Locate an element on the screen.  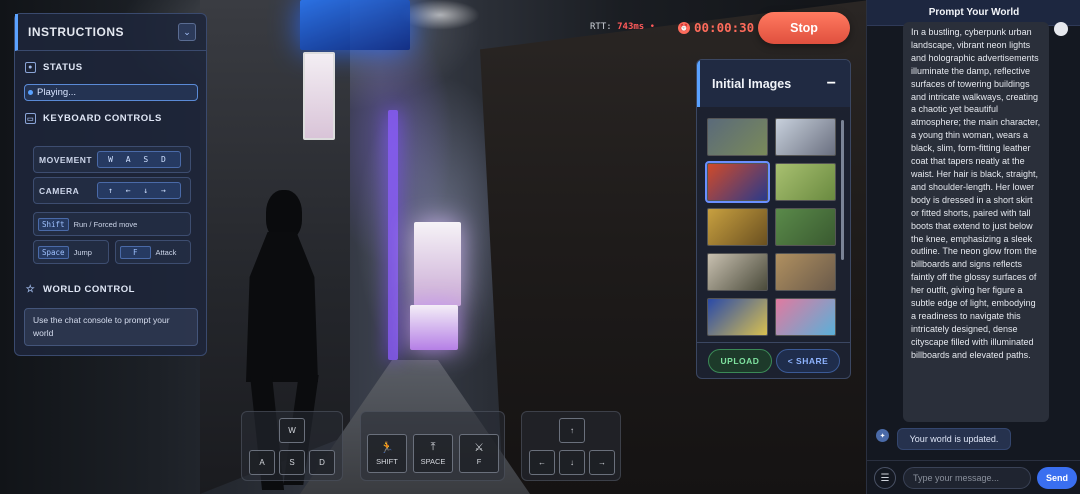
keyboard-section-title: ▭ KEYBOARD CONTROLS is located at coordinates (93, 118).